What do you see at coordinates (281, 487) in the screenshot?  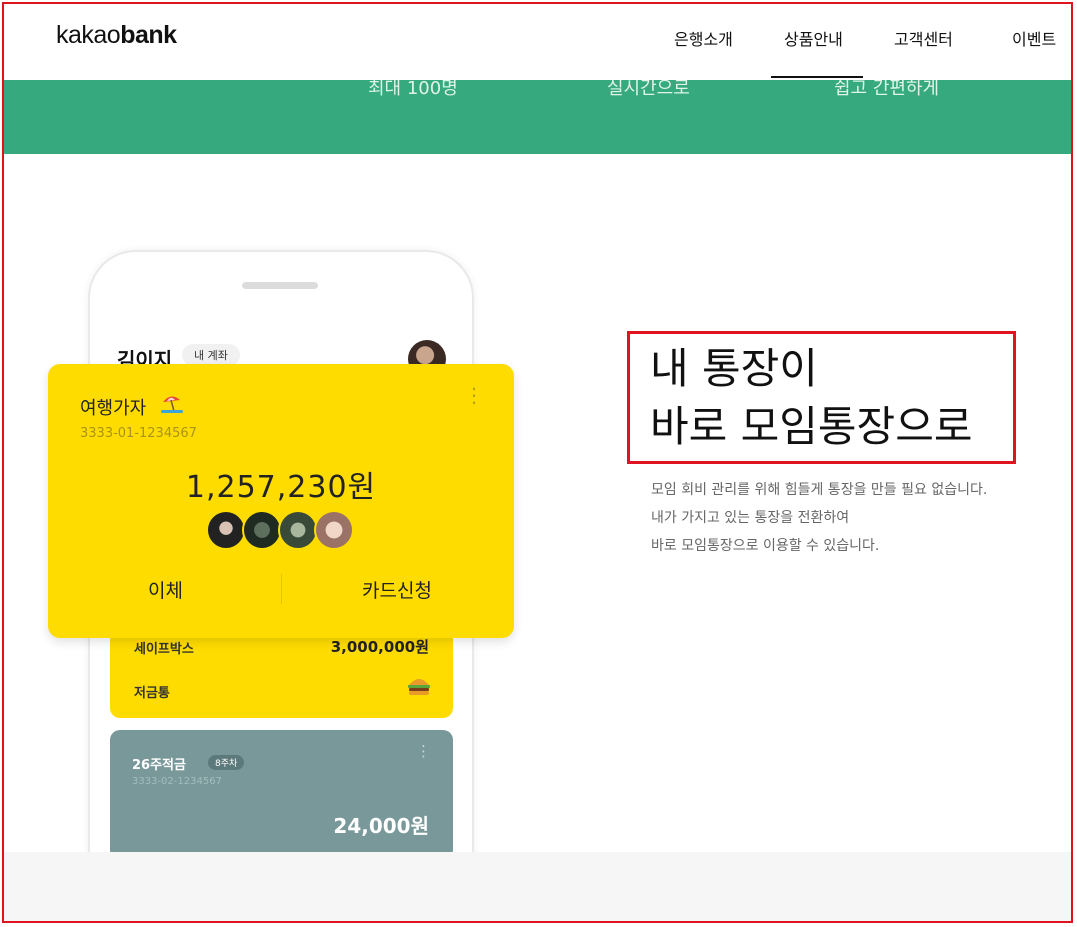 I see `group-account-balance: 1,257,230원` at bounding box center [281, 487].